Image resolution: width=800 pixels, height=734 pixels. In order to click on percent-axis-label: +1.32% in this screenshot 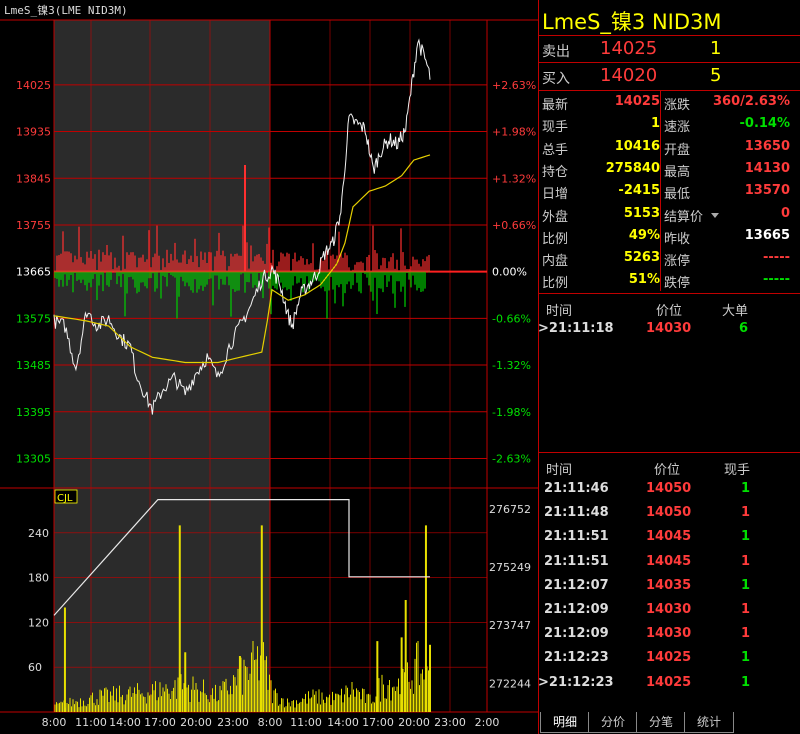, I will do `click(514, 178)`.